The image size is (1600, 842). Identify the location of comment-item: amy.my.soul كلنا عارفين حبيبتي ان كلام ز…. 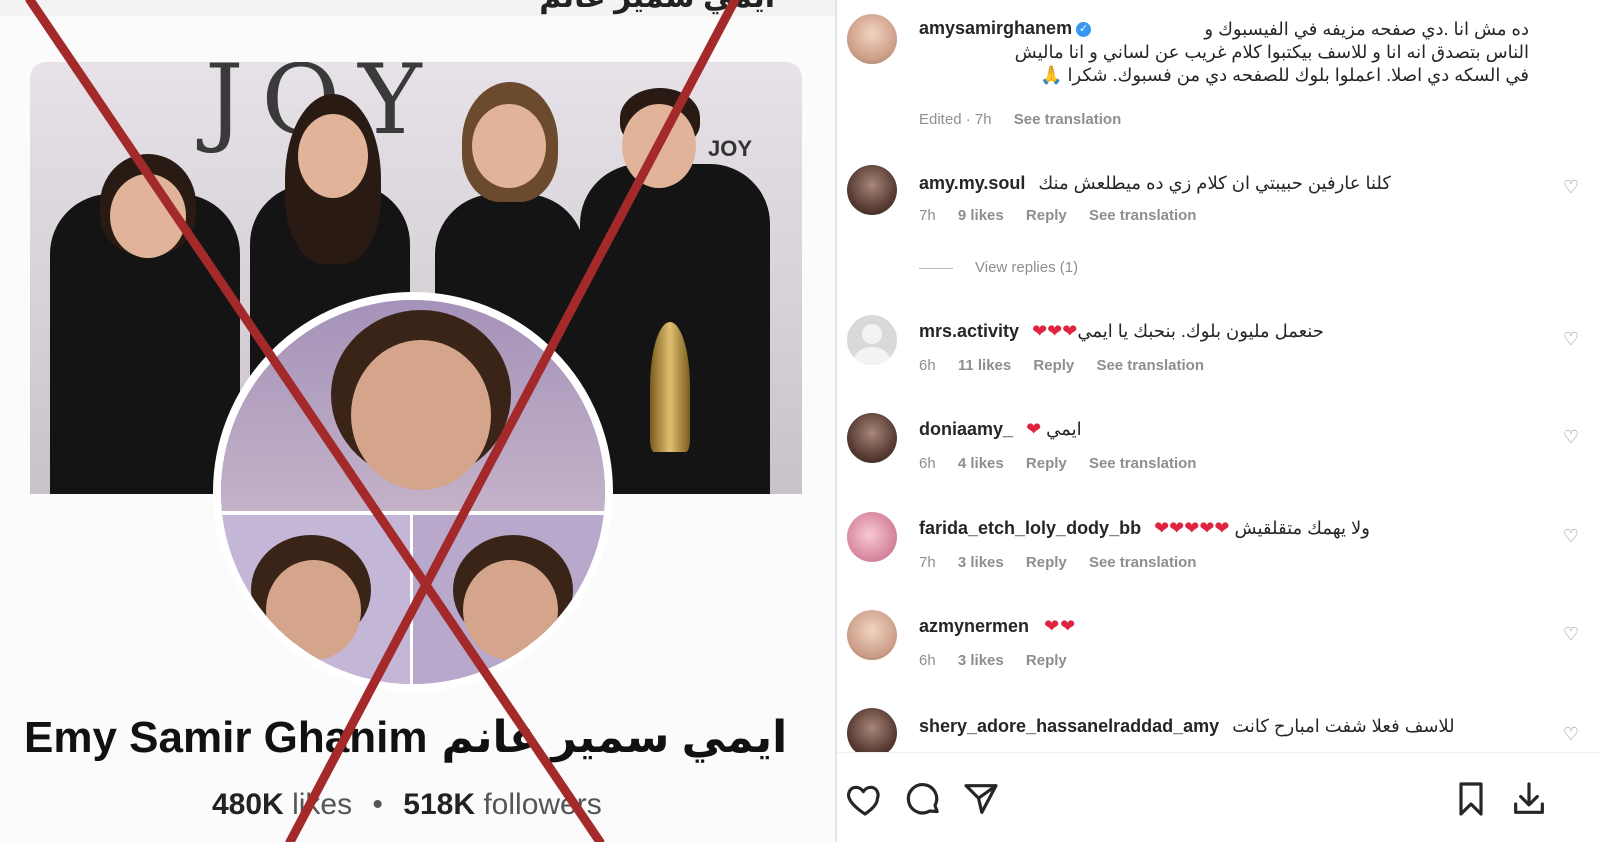
(1218, 225).